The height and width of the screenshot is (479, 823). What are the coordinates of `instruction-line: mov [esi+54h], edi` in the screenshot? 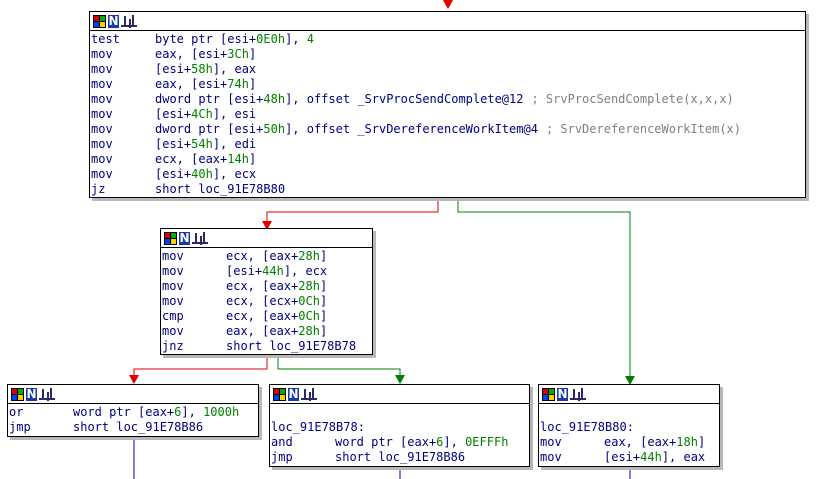 It's located at (448, 144).